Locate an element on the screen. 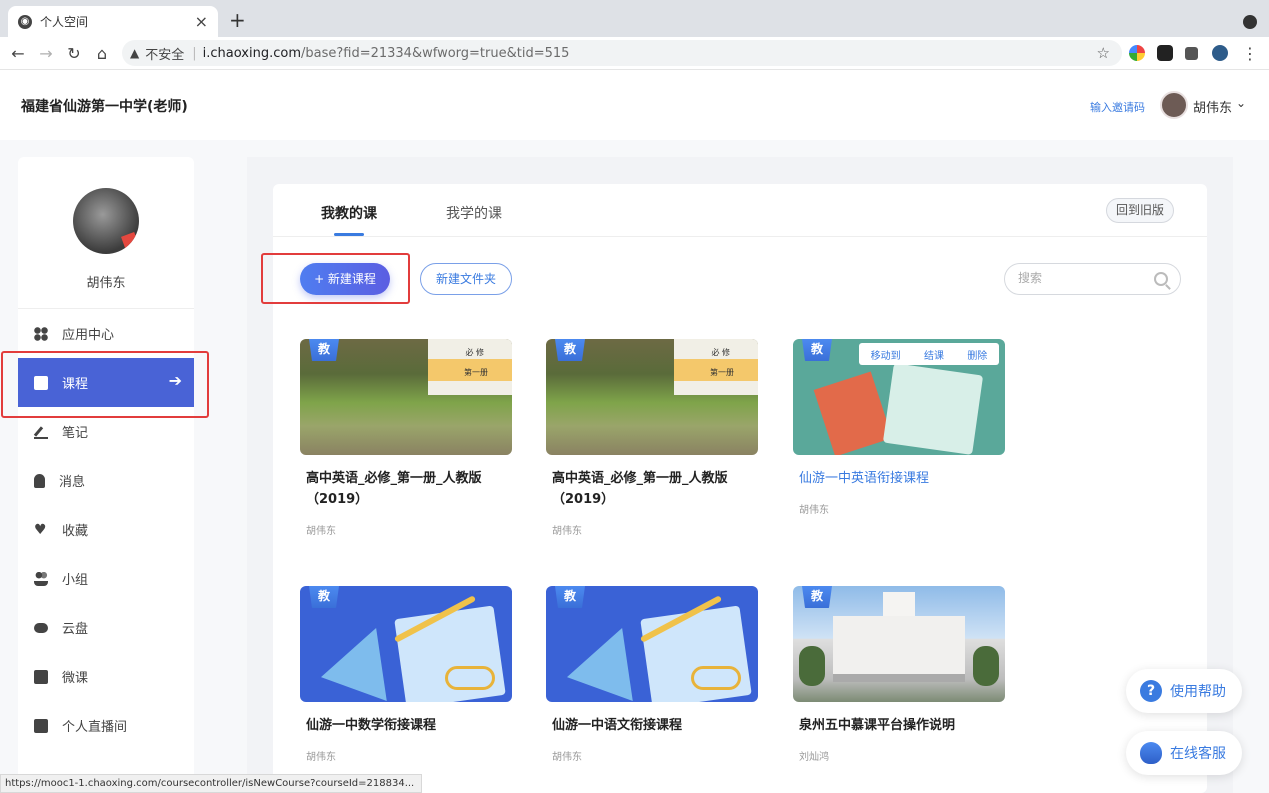  course-card: 教 移动到 结课 删除 仙游一中英语衔接课程 胡伟东 is located at coordinates (899, 427).